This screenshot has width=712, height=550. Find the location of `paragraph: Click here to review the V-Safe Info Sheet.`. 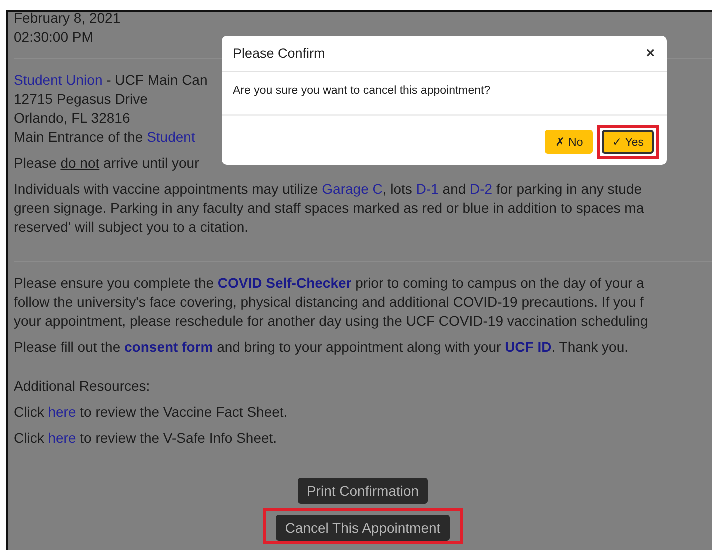

paragraph: Click here to review the V-Safe Info Sheet. is located at coordinates (146, 438).